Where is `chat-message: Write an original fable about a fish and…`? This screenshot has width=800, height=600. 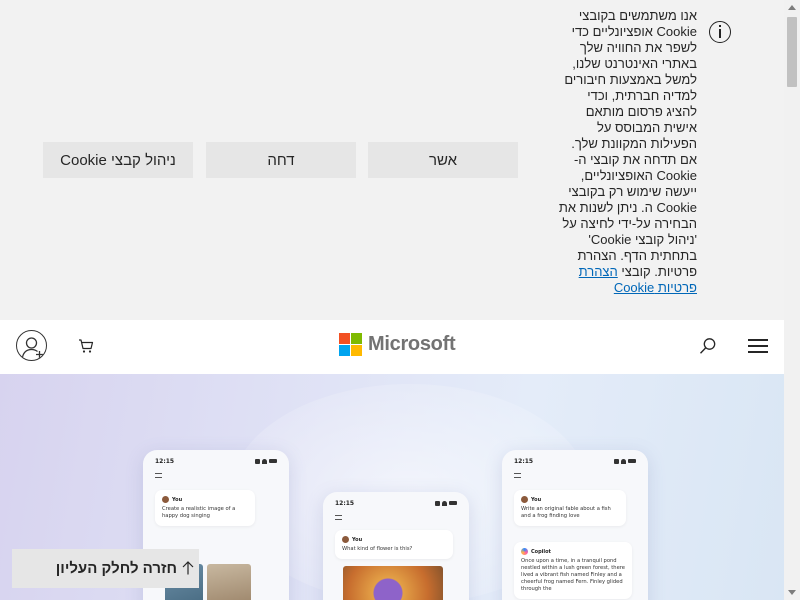
chat-message: Write an original fable about a fish and… is located at coordinates (566, 512).